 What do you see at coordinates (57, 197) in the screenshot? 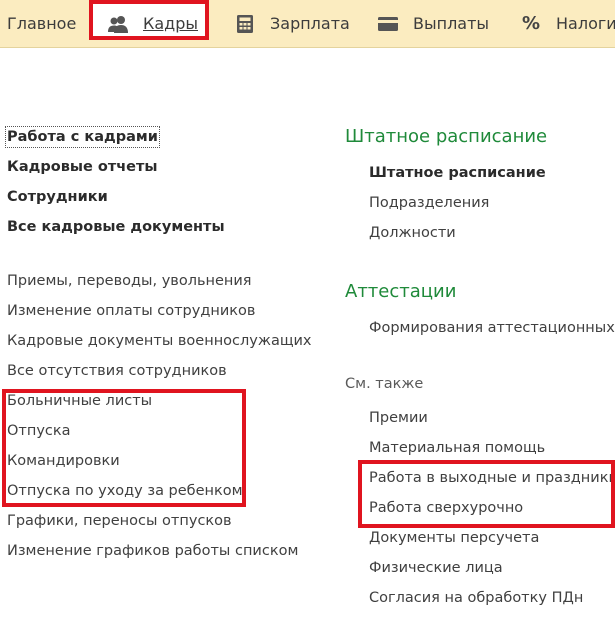
I see `link-employees: Сотрудники` at bounding box center [57, 197].